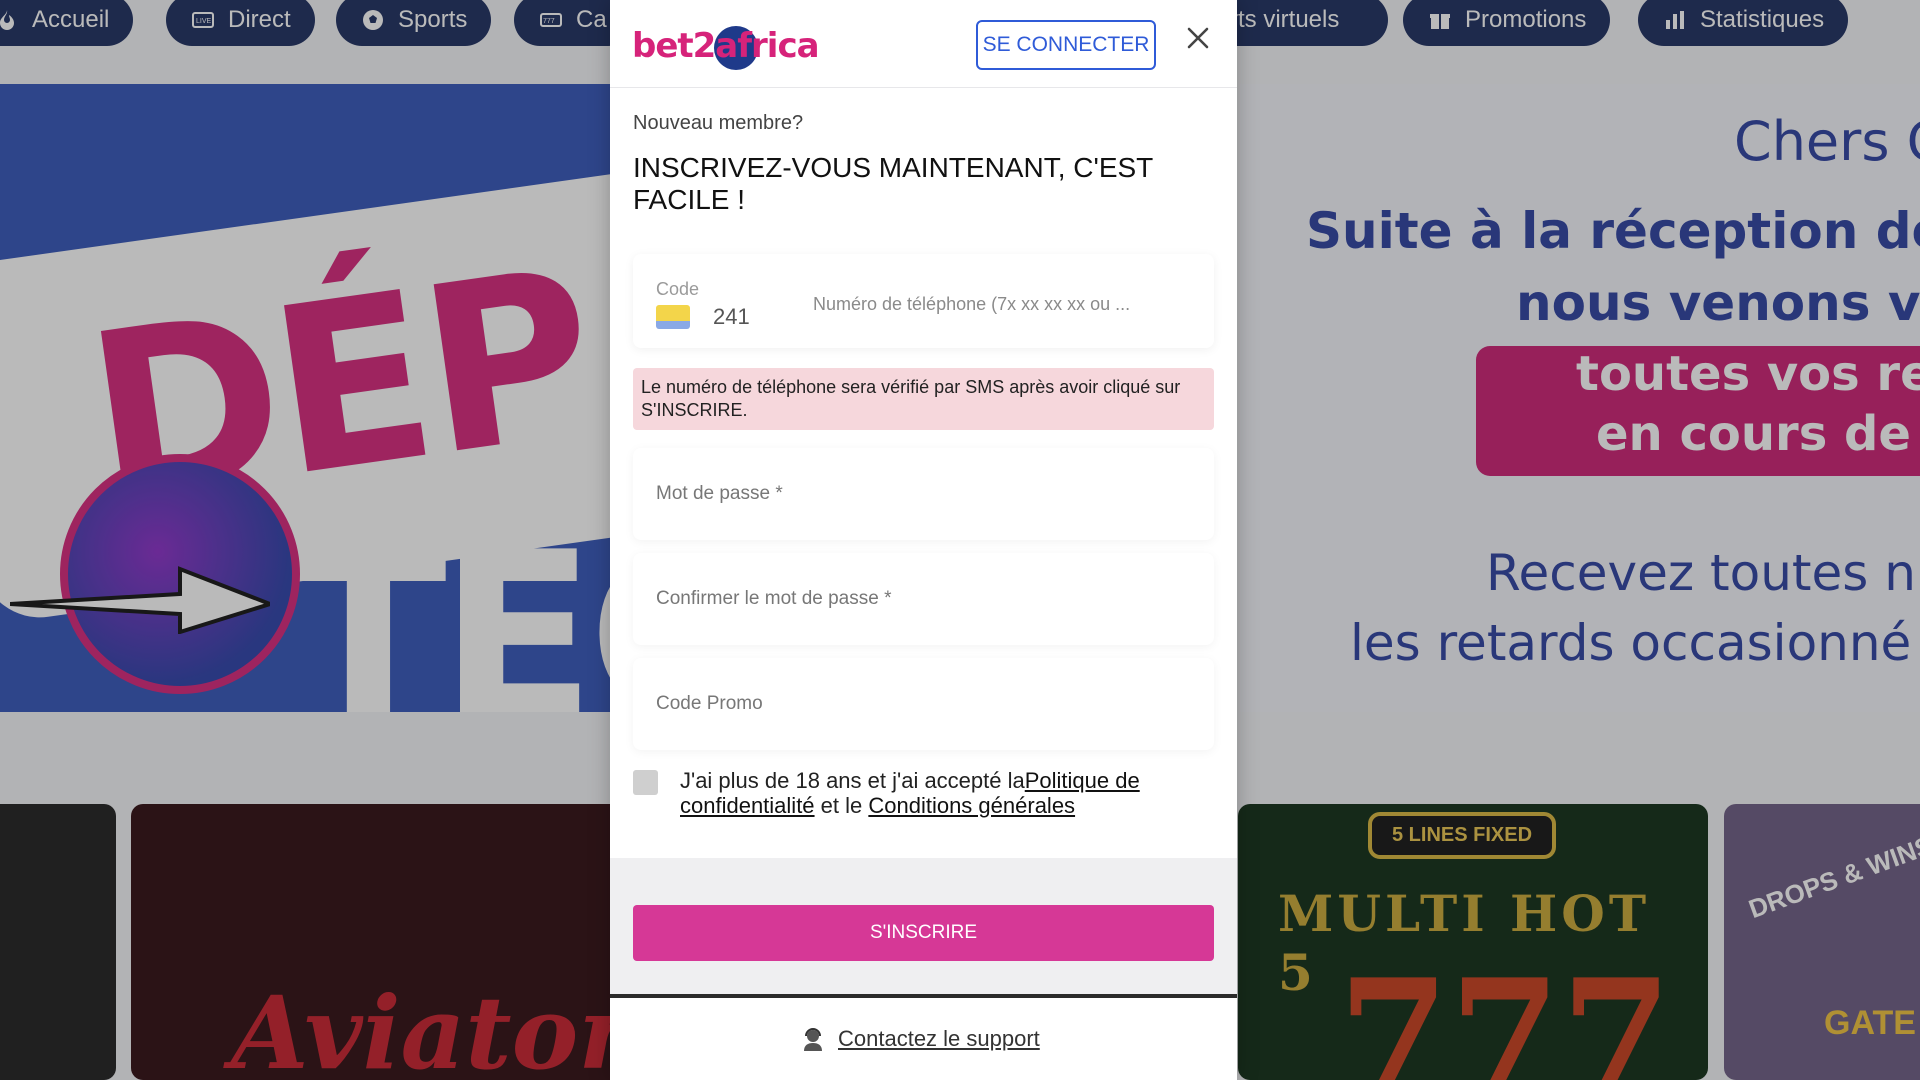 The height and width of the screenshot is (1080, 1920). I want to click on close-button, so click(1198, 38).